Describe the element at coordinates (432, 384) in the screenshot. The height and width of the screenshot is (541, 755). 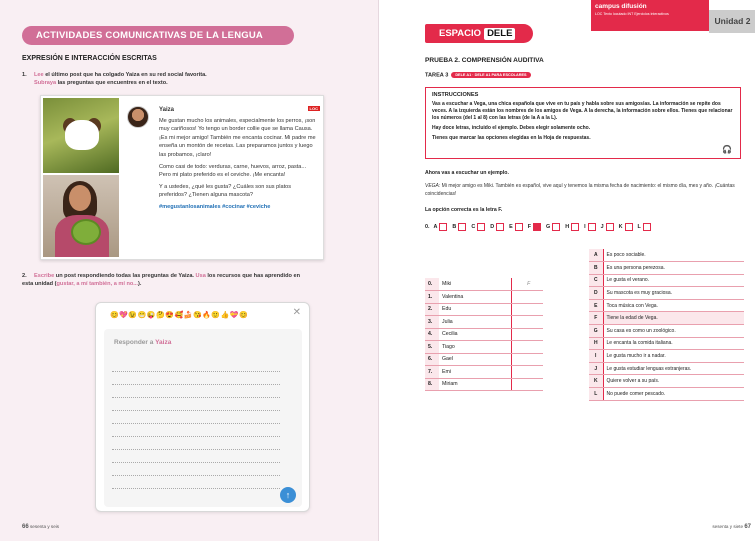
I see `friend-number: 8.` at that location.